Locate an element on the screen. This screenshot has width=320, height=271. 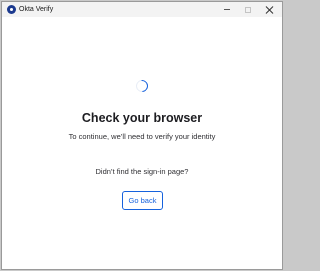
close-icon is located at coordinates (270, 10).